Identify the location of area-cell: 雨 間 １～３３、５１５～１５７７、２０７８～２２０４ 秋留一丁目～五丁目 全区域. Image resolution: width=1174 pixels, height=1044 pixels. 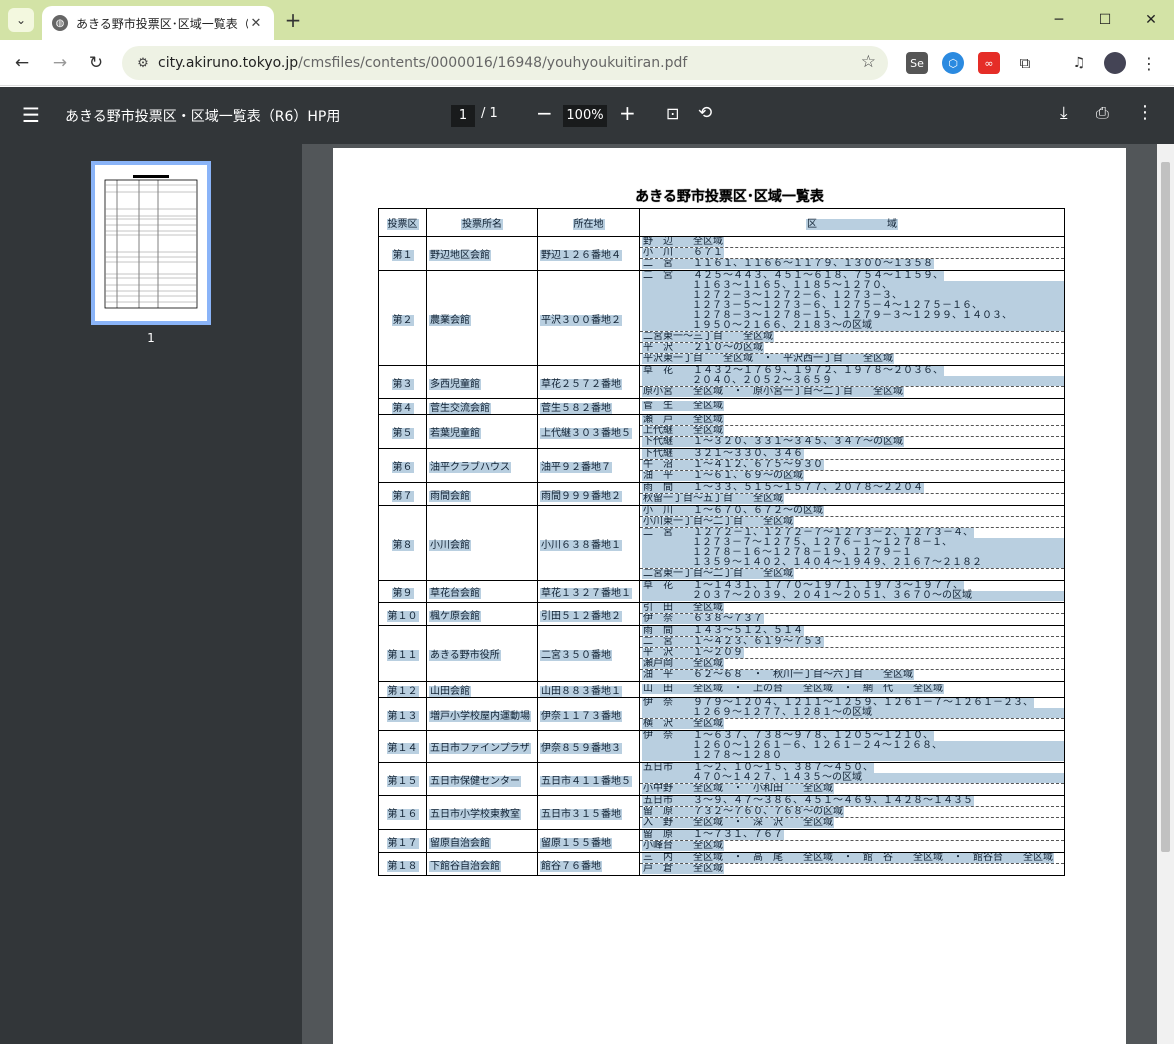
(852, 494).